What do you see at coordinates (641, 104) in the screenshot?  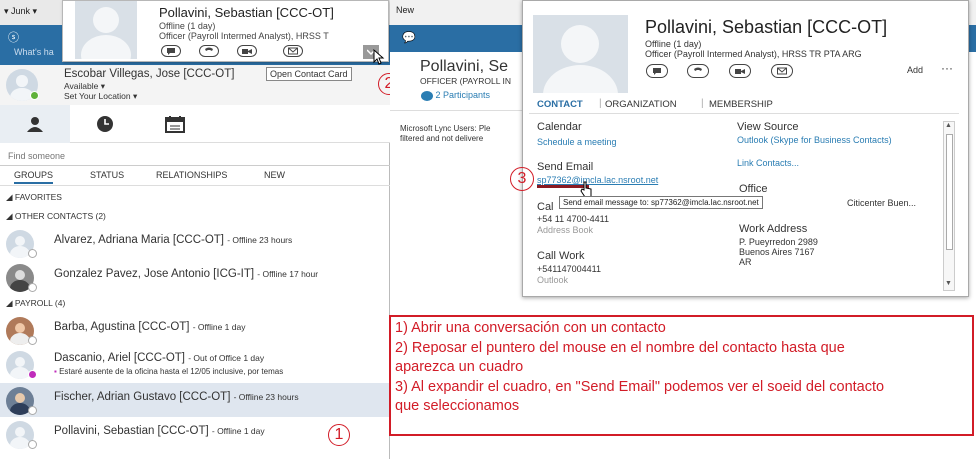 I see `tab-organization: ORGANIZATION` at bounding box center [641, 104].